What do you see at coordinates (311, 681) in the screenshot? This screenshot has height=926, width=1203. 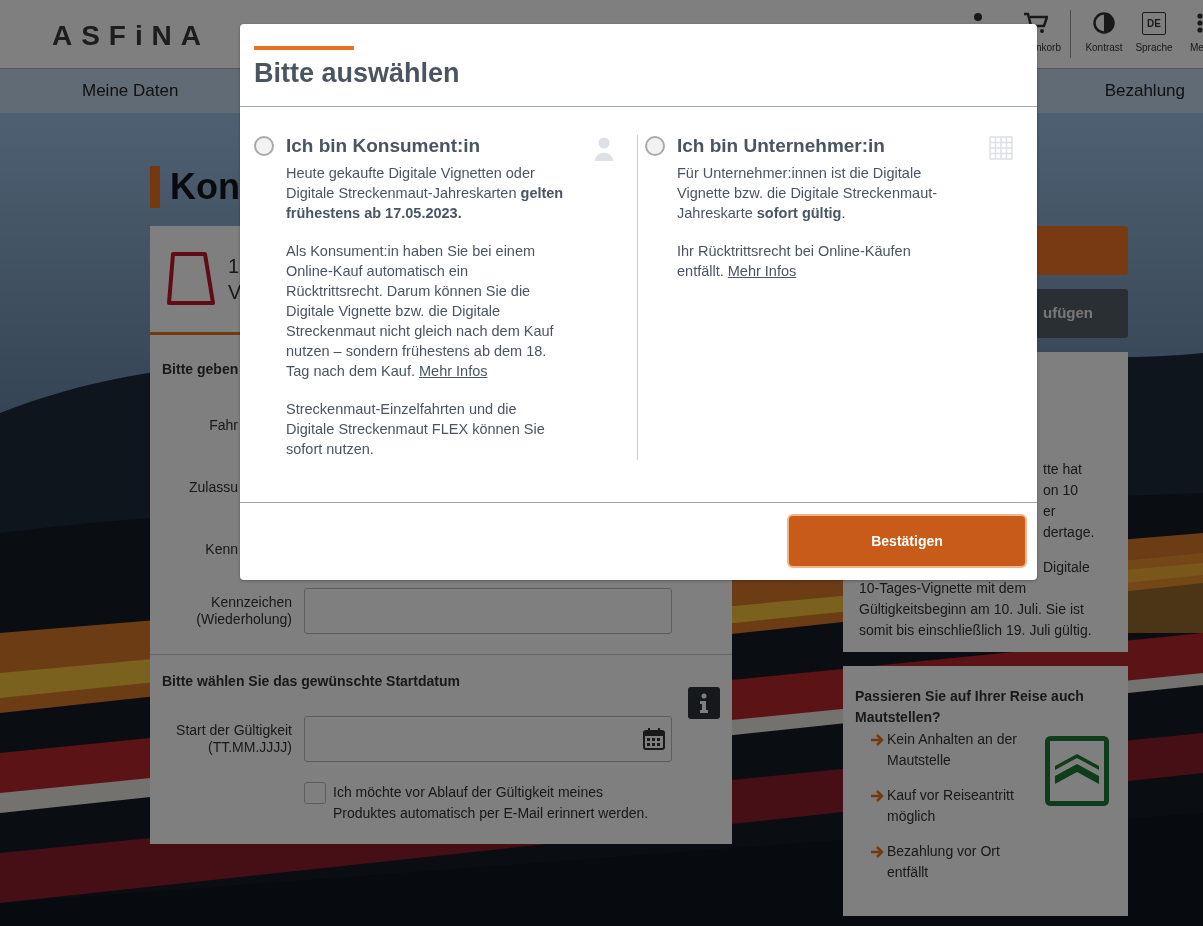 I see `section-heading: Bitte wählen Sie das gewünschte Startdatum` at bounding box center [311, 681].